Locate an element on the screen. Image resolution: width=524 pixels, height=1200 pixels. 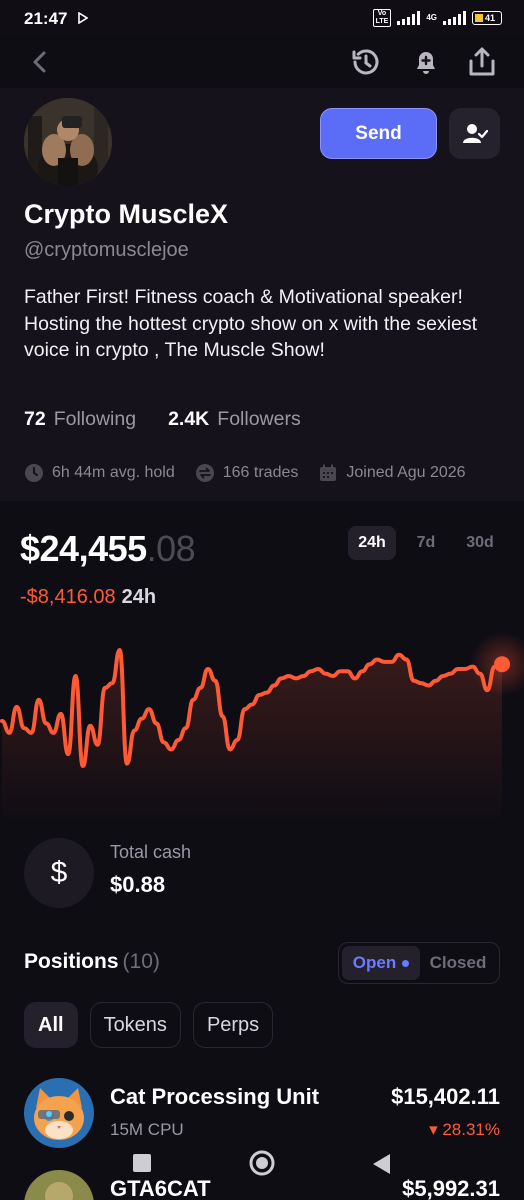
play-icon is located at coordinates (83, 18).